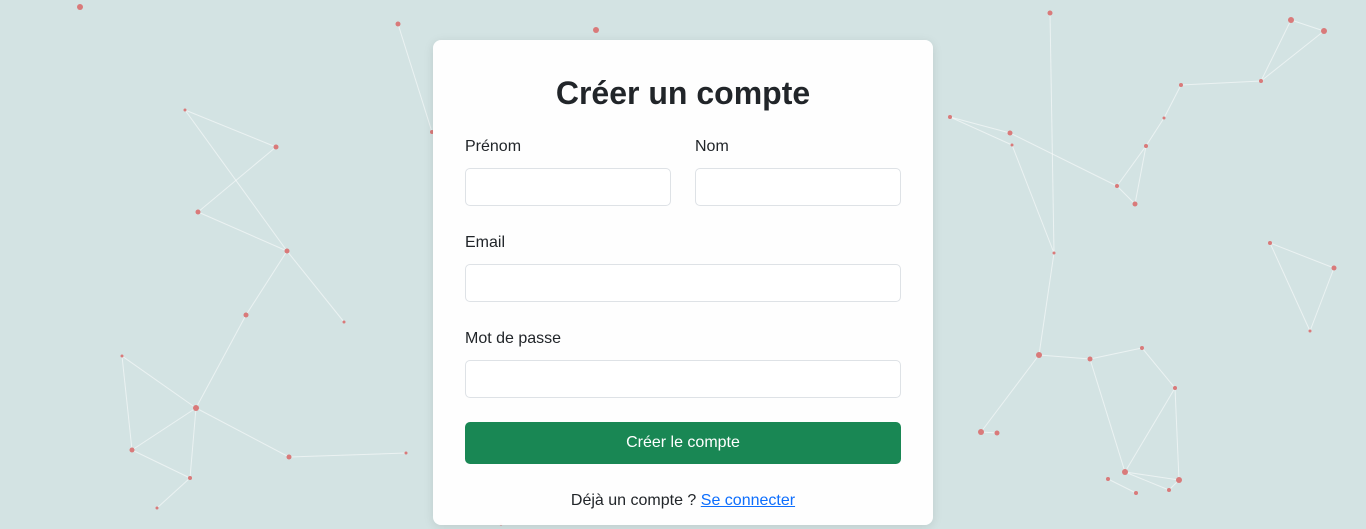  I want to click on email-input, so click(683, 283).